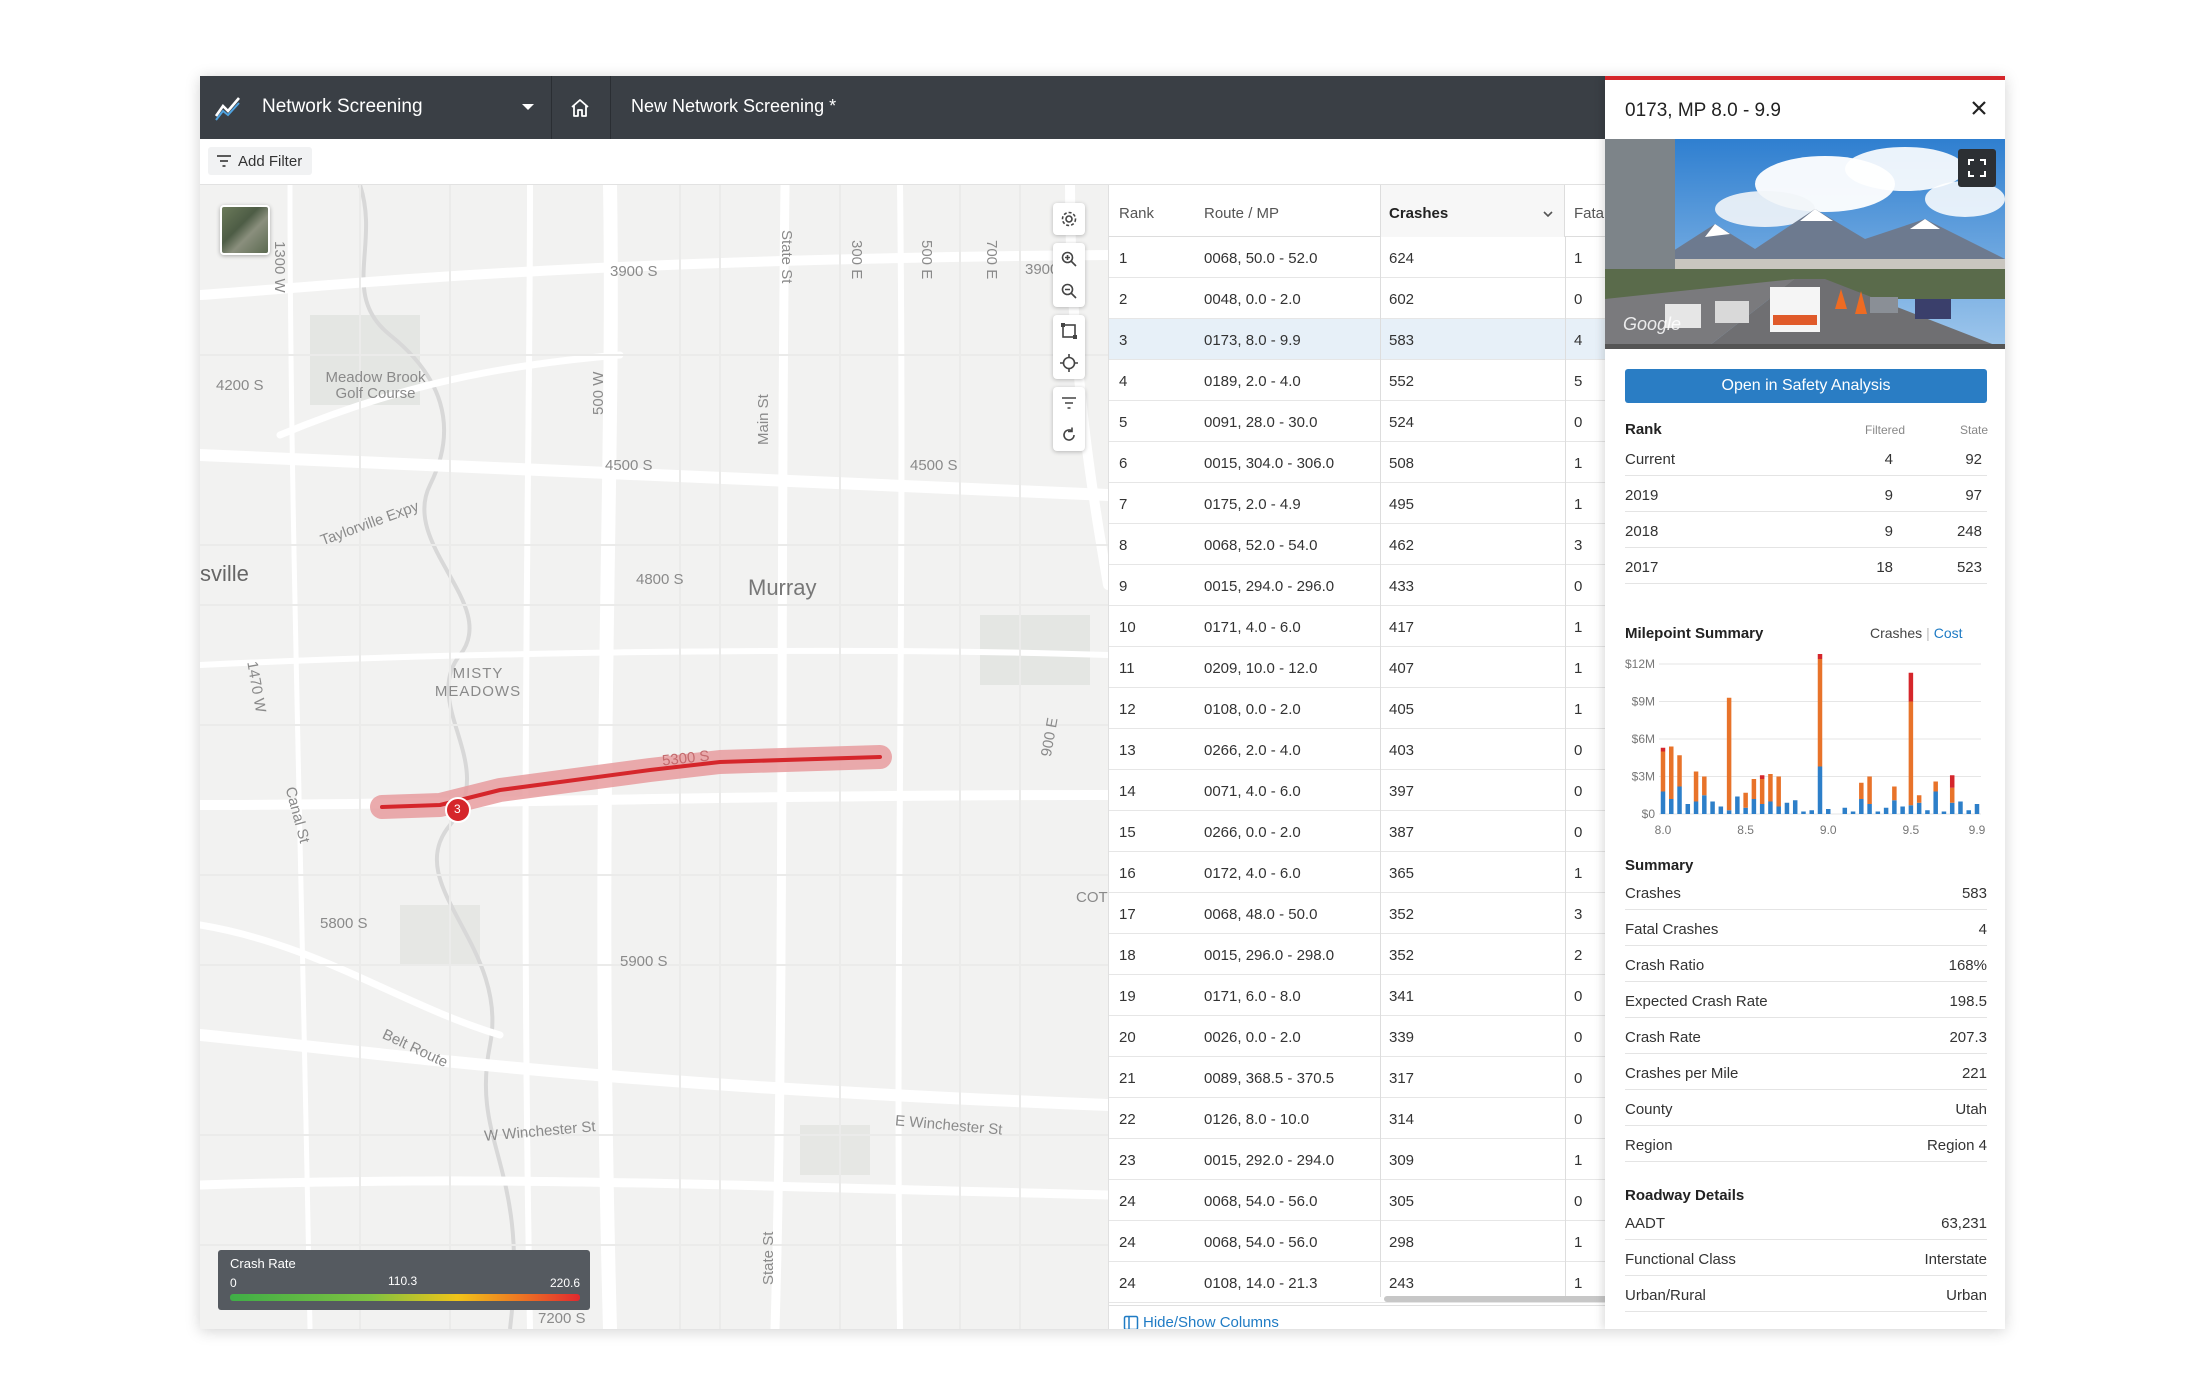 The width and height of the screenshot is (2200, 1400). I want to click on table-row: 13 0266, 2.0 - 4.0 403 0, so click(1357, 749).